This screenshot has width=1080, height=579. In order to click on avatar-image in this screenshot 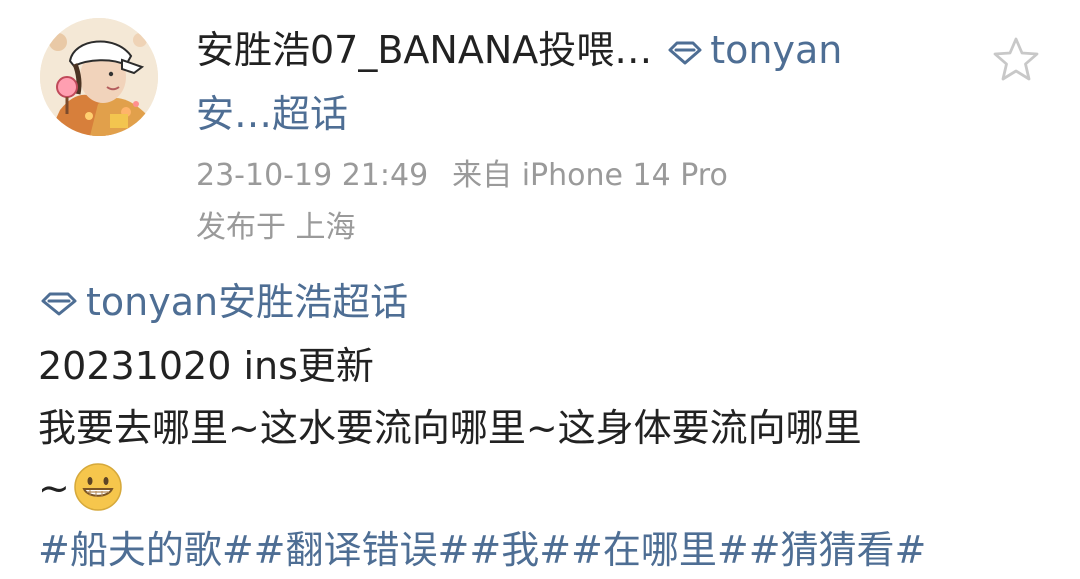, I will do `click(99, 77)`.